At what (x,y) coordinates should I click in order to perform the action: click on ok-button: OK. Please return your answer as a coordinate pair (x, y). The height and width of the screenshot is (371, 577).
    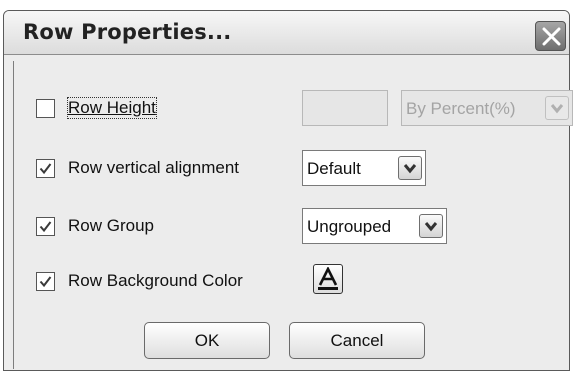
    Looking at the image, I should click on (207, 340).